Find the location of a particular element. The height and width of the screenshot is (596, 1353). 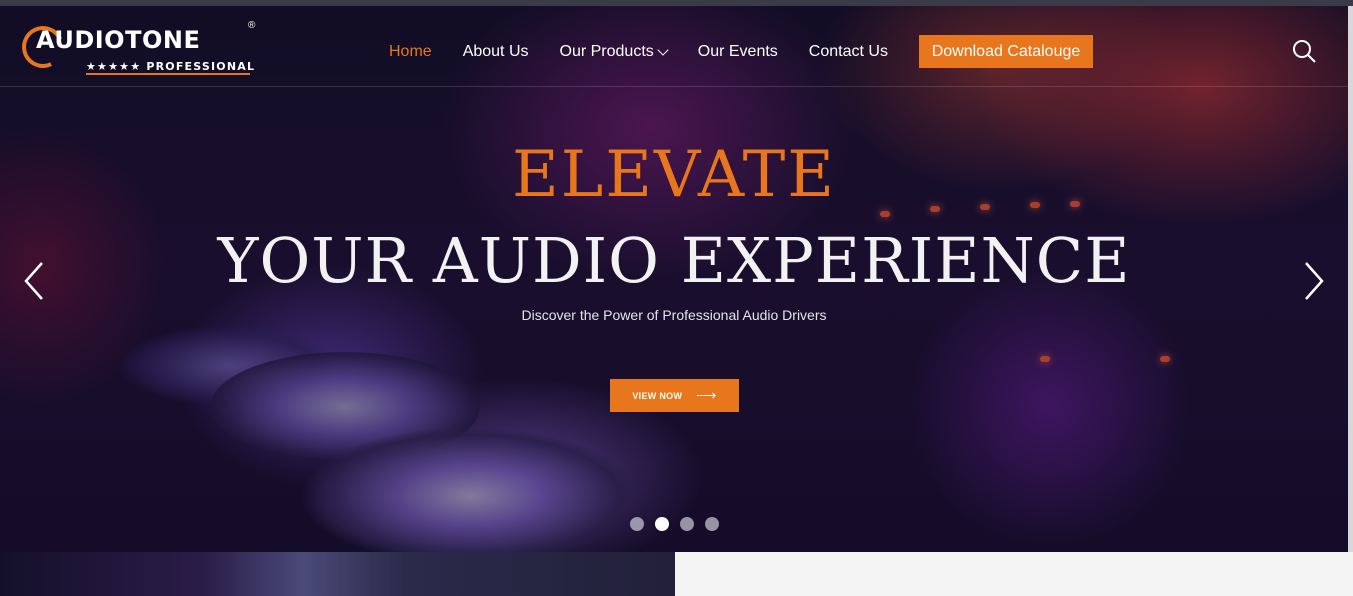

arrow-right-icon: ⟶ is located at coordinates (706, 395).